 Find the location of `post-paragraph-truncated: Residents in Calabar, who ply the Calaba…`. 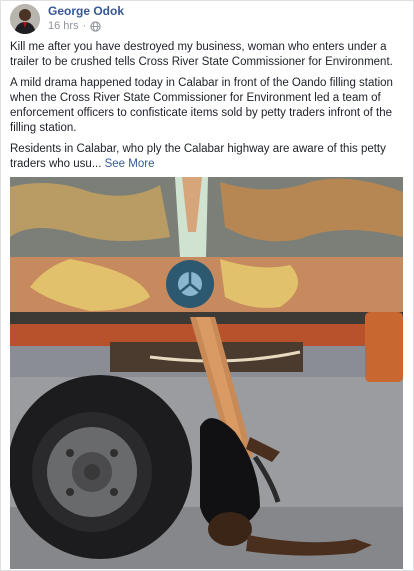

post-paragraph-truncated: Residents in Calabar, who ply the Calaba… is located at coordinates (198, 156).